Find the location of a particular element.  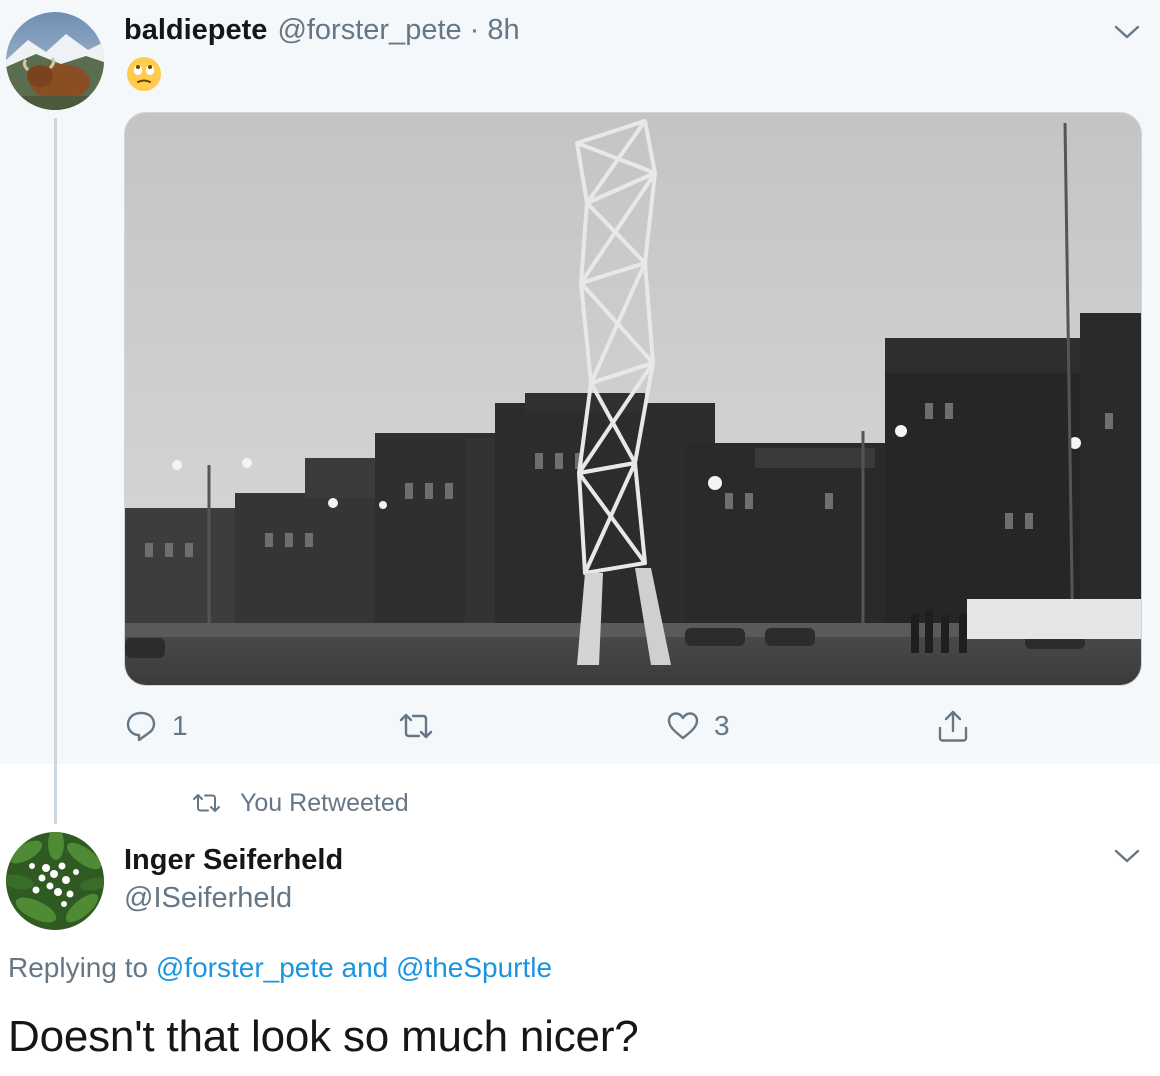

share-icon is located at coordinates (953, 726).